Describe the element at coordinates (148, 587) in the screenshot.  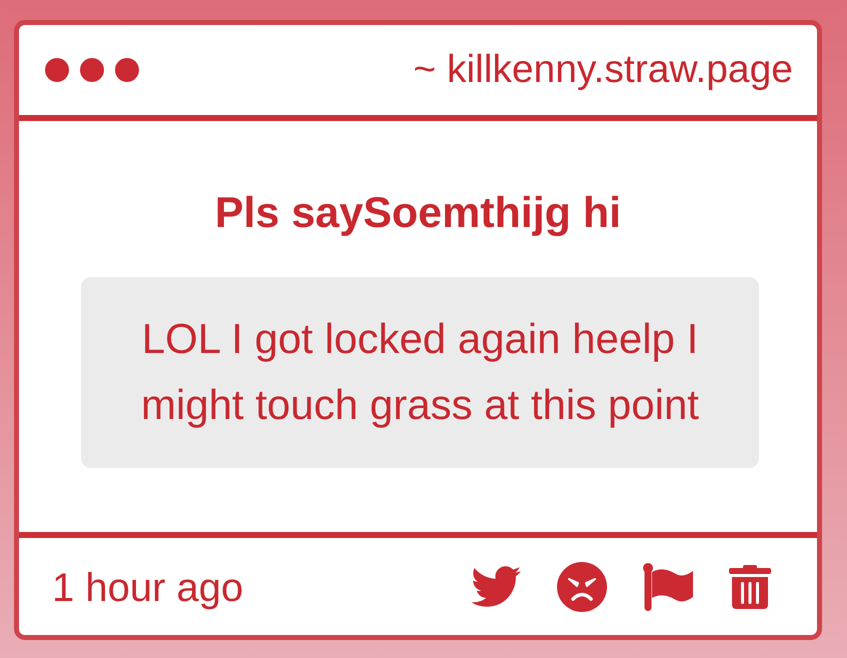
I see `timestamp: 1 hour ago` at that location.